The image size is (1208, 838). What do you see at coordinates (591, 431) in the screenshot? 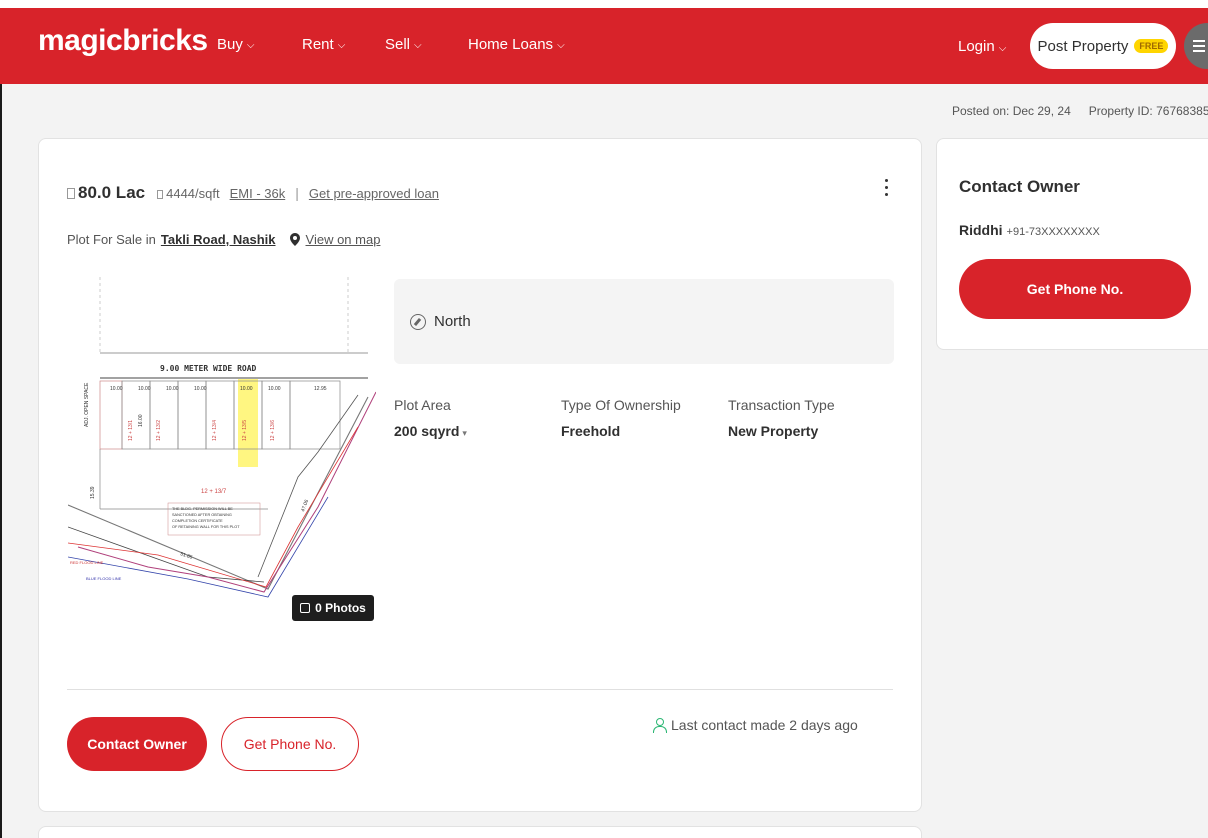
I see `attr-value: Freehold` at bounding box center [591, 431].